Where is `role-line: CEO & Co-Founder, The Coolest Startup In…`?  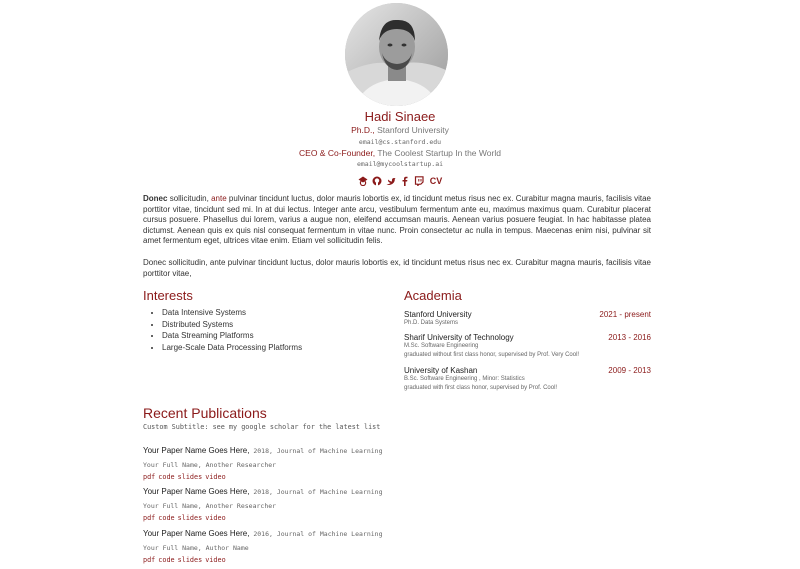
role-line: CEO & Co-Founder, The Coolest Startup In… is located at coordinates (400, 153).